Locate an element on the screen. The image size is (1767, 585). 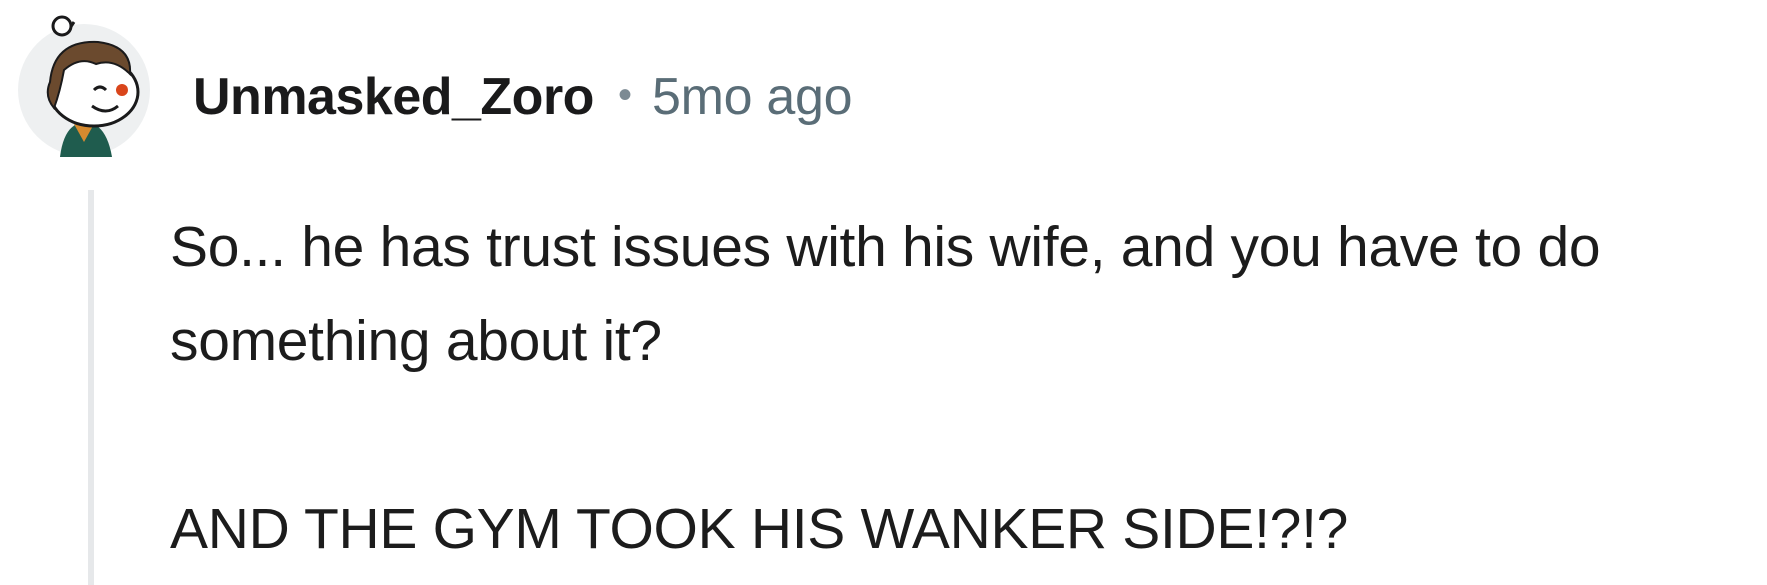
comment-paragraph: AND THE GYM TOOK HIS WANKER SIDE!?!? is located at coordinates (759, 529).